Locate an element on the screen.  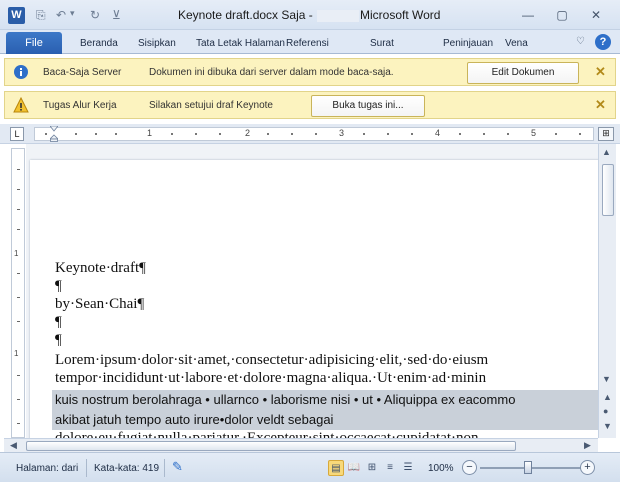
undo-dropdown-icon: ▾ is located at coordinates (72, 13).